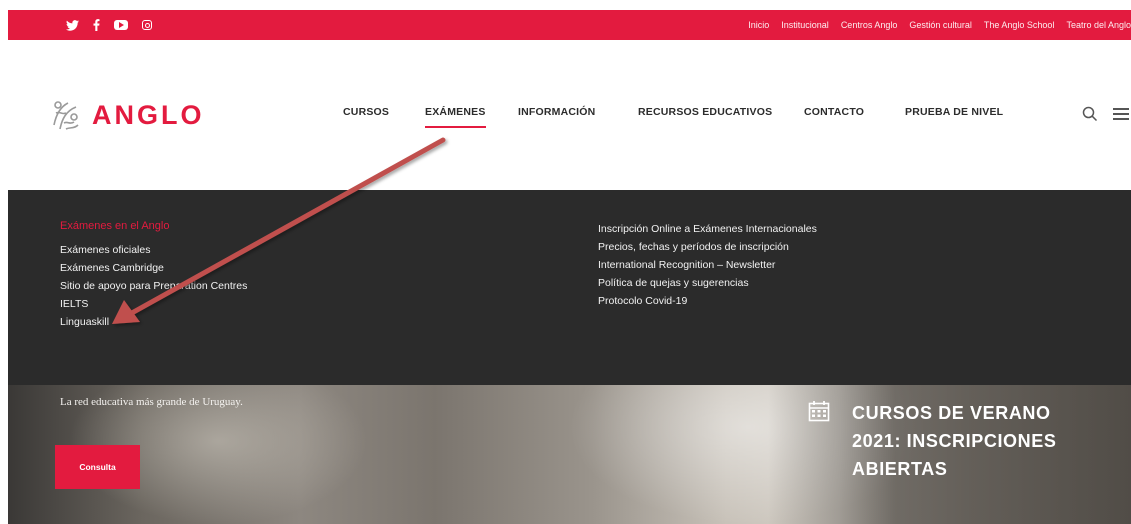 The width and height of the screenshot is (1131, 524). What do you see at coordinates (115, 226) in the screenshot?
I see `dropdown-heading: Exámenes en el Anglo` at bounding box center [115, 226].